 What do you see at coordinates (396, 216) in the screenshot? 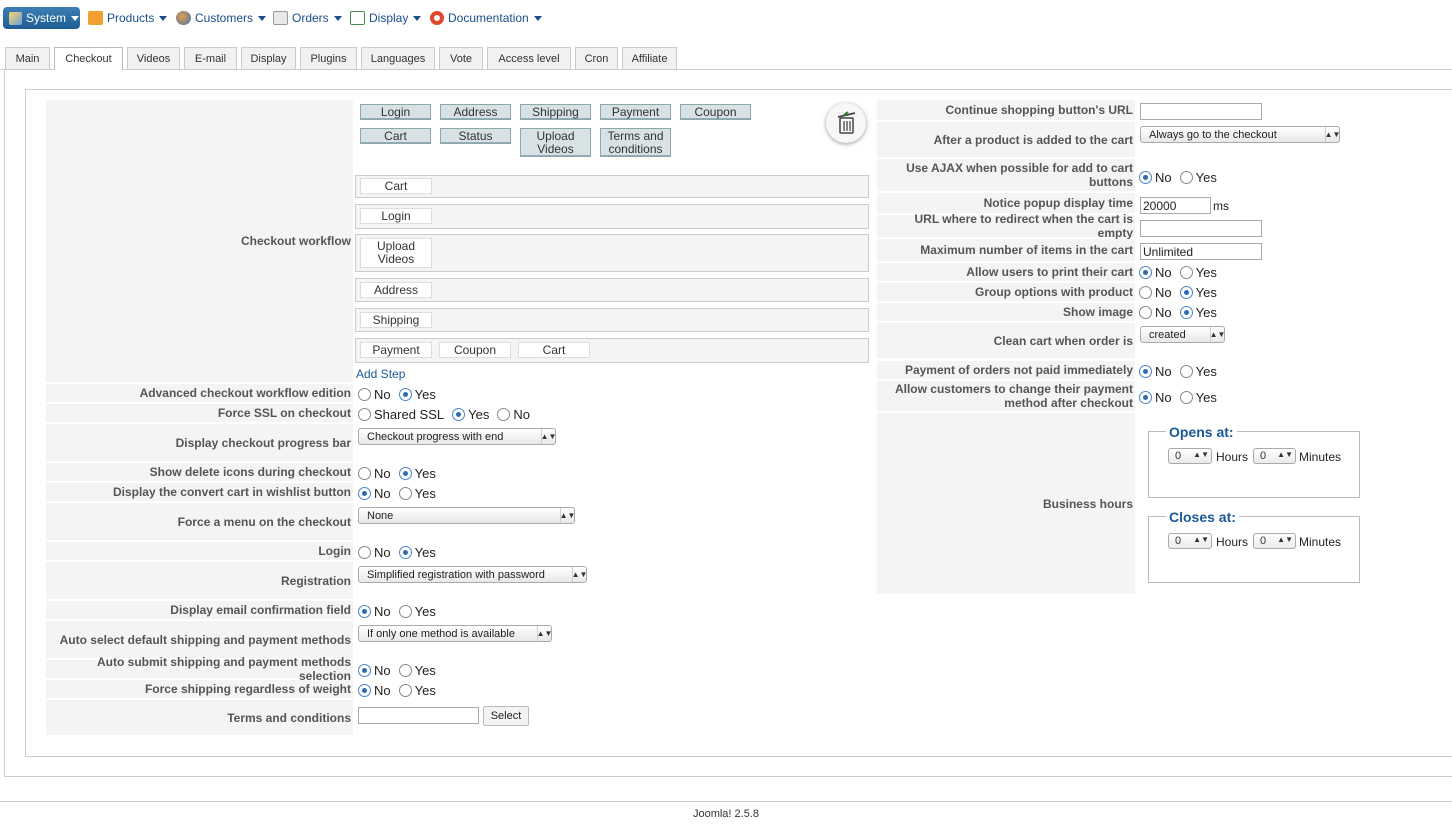
I see `workflow-step-item: Login` at bounding box center [396, 216].